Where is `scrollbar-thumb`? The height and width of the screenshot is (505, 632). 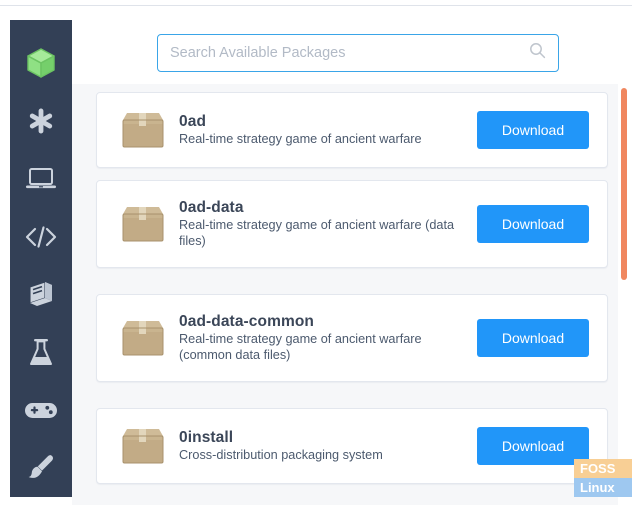 scrollbar-thumb is located at coordinates (624, 184).